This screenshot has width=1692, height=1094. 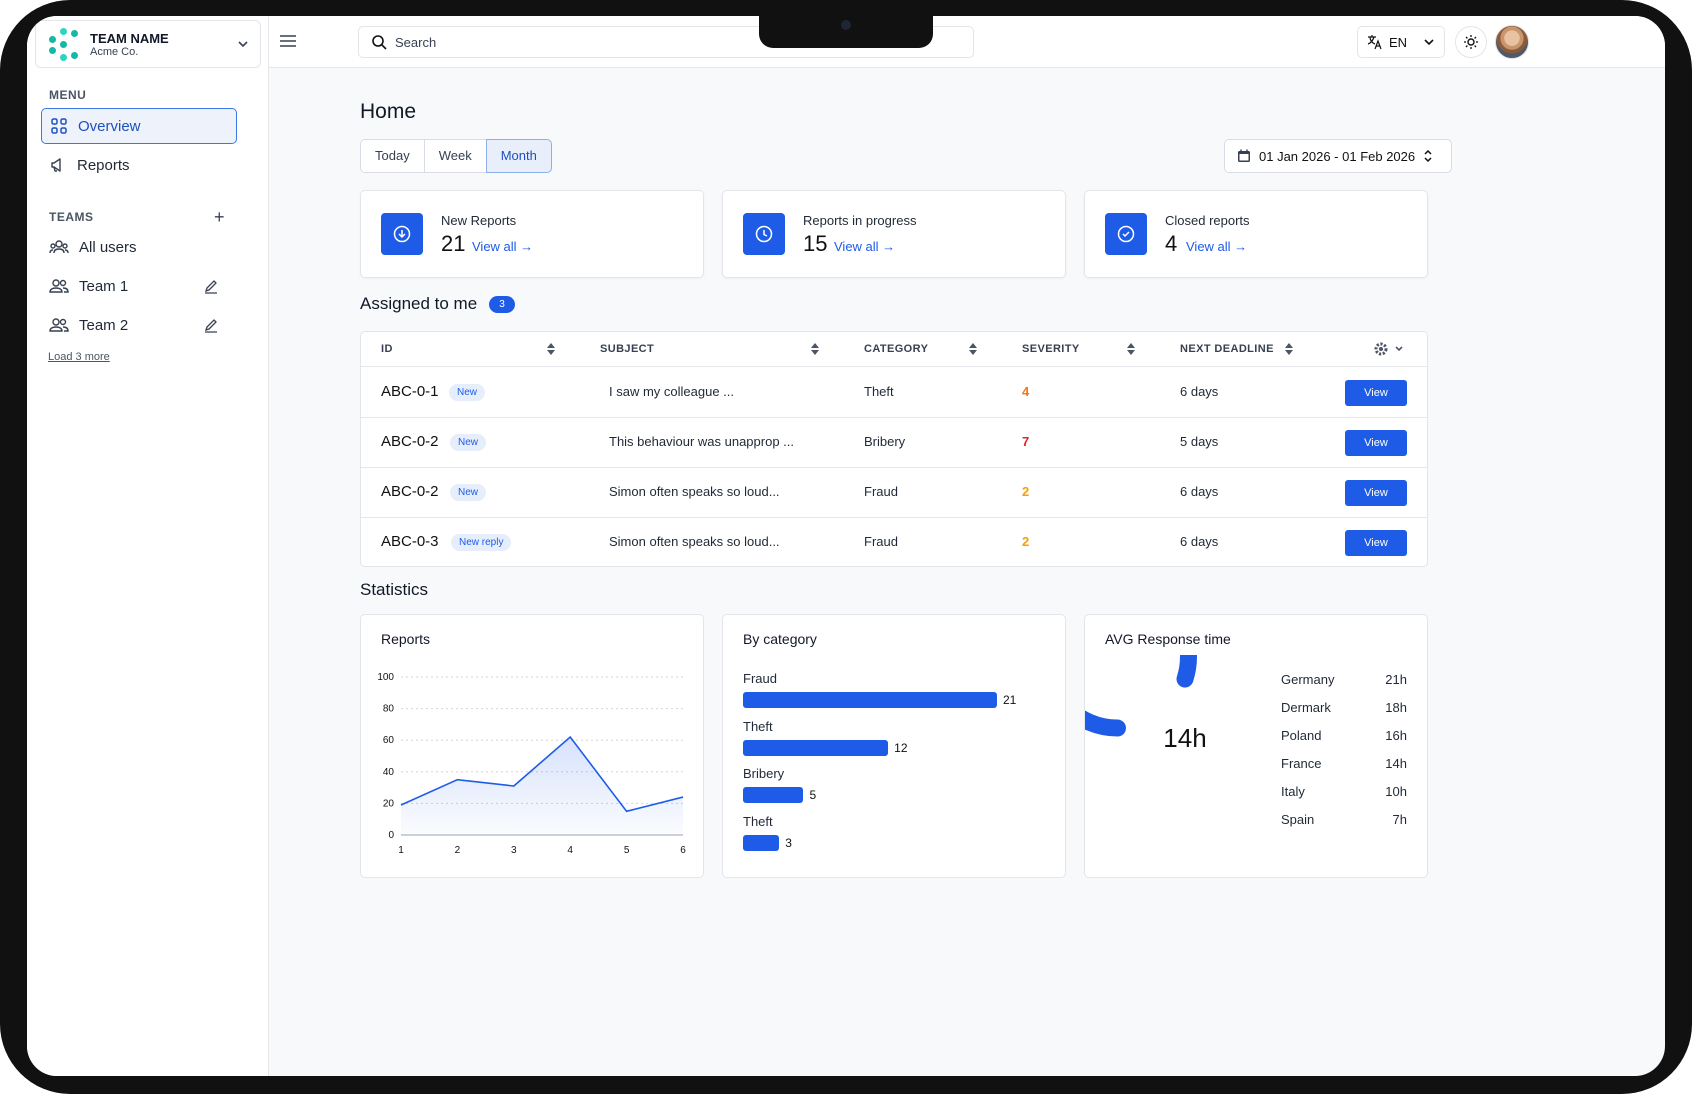 I want to click on row-id: ABC-0-2, so click(x=410, y=491).